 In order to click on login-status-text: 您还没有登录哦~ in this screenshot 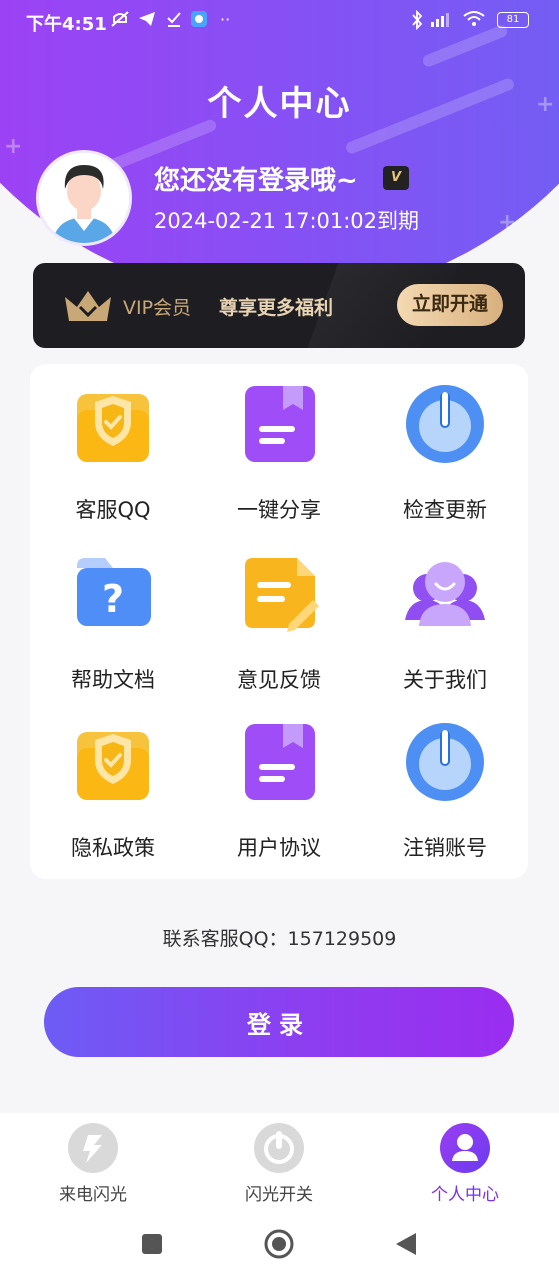, I will do `click(256, 178)`.